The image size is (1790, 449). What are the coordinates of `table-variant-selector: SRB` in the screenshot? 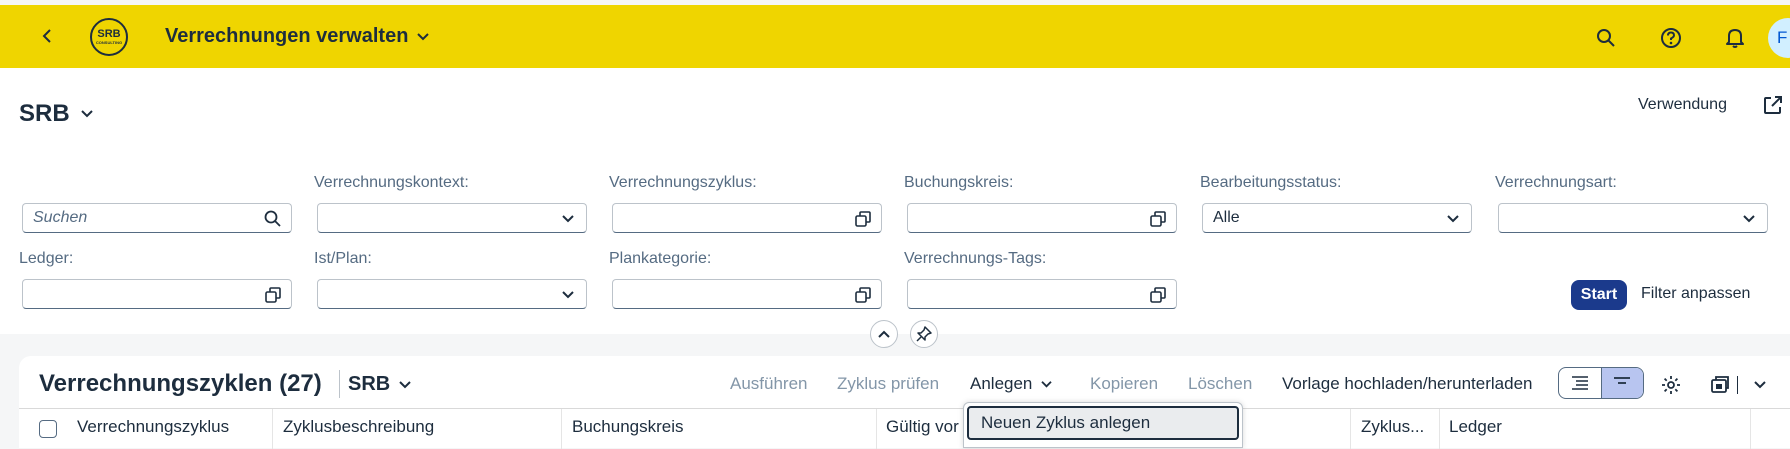 It's located at (380, 384).